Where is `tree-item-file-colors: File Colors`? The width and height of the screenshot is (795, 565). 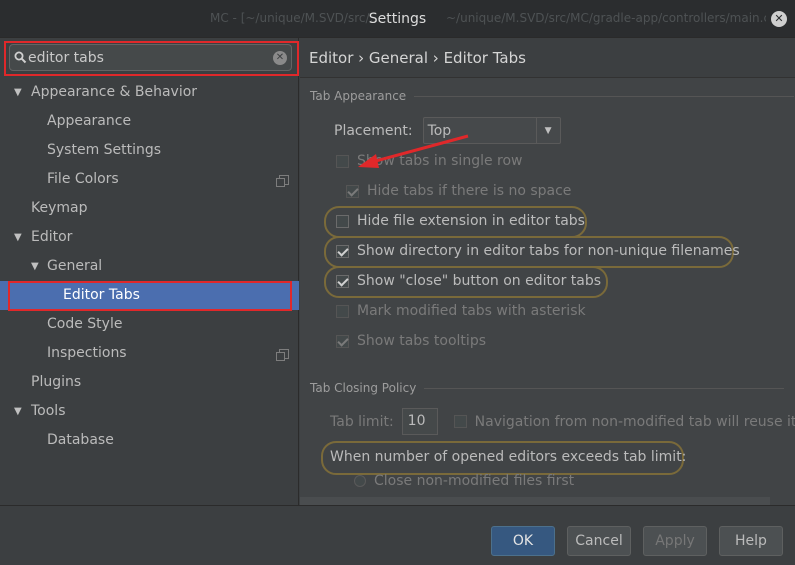 tree-item-file-colors: File Colors is located at coordinates (149, 179).